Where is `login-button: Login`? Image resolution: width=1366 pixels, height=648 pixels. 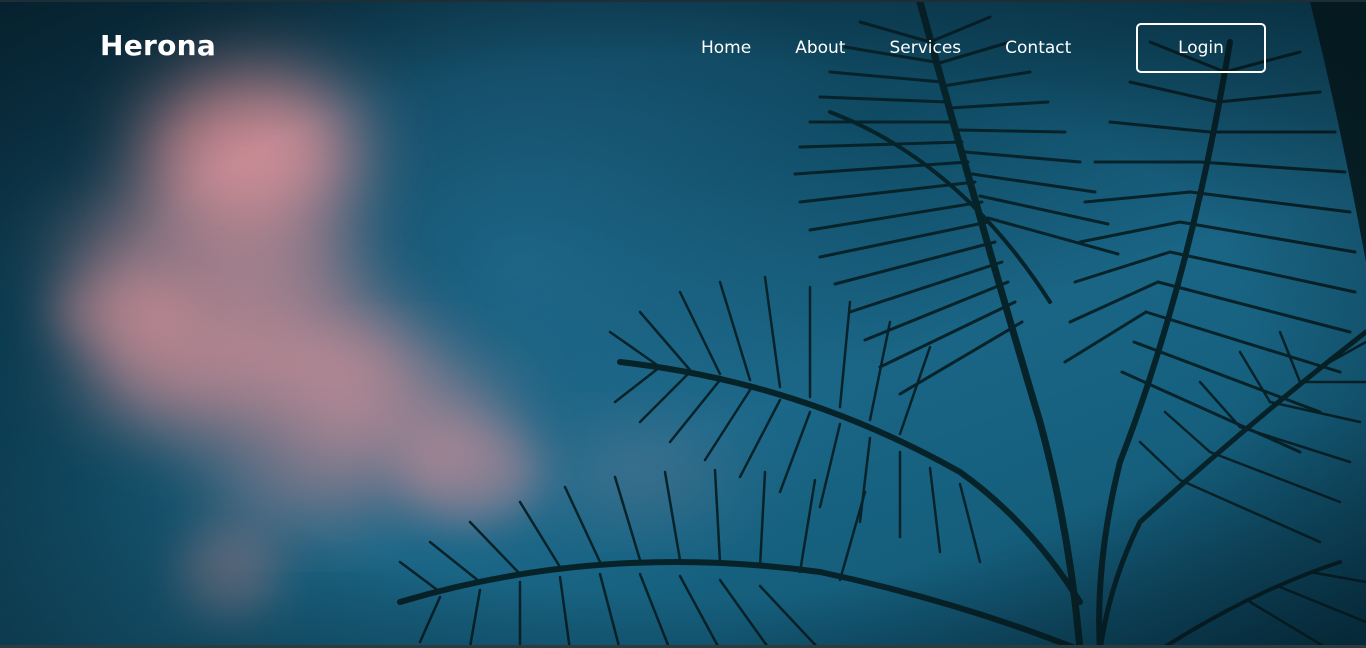 login-button: Login is located at coordinates (1201, 48).